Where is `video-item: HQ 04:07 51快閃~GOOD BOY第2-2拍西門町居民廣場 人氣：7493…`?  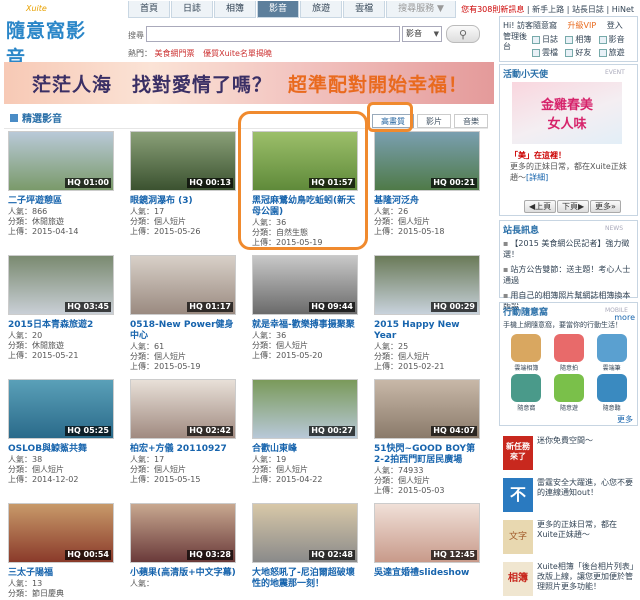 video-item: HQ 04:07 51快閃~GOOD BOY第2-2拍西門町居民廣場 人氣：7493… is located at coordinates (429, 437).